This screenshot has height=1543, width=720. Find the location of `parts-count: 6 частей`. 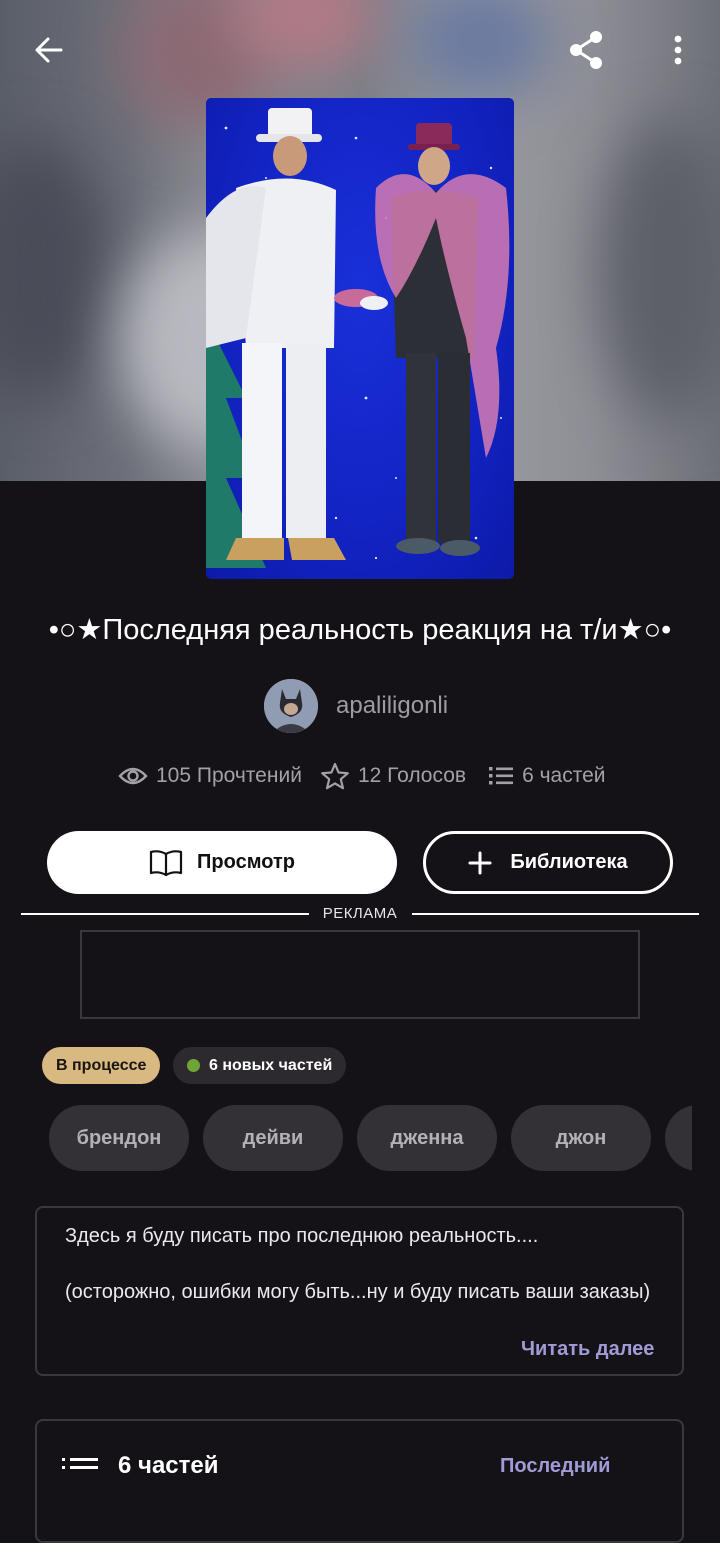

parts-count: 6 частей is located at coordinates (564, 775).